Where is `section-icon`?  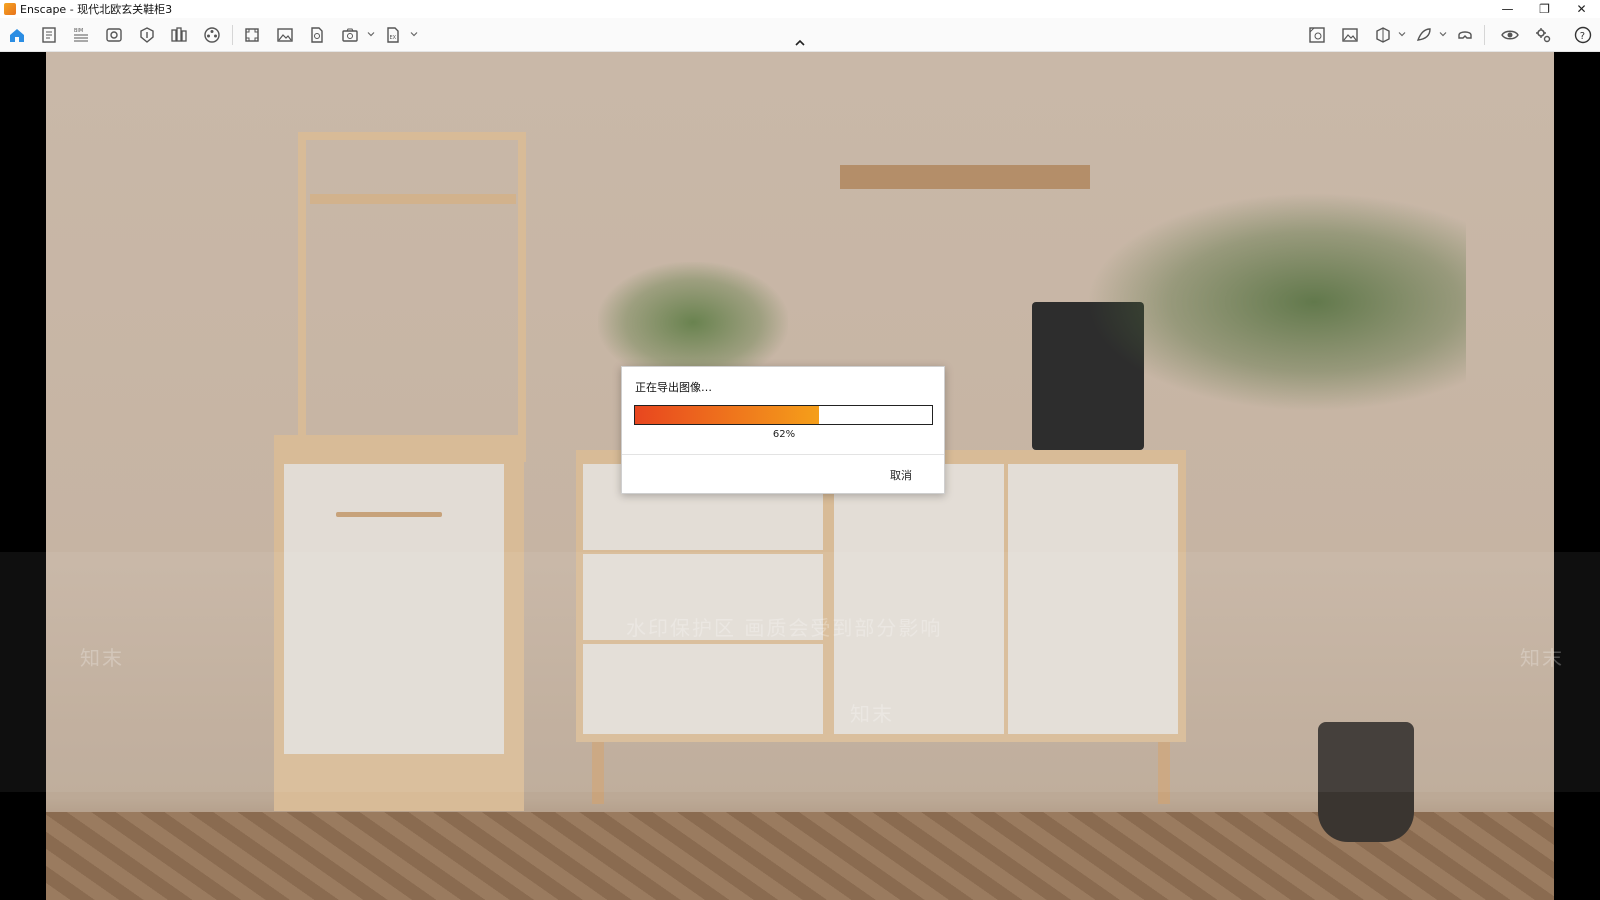 section-icon is located at coordinates (1383, 35).